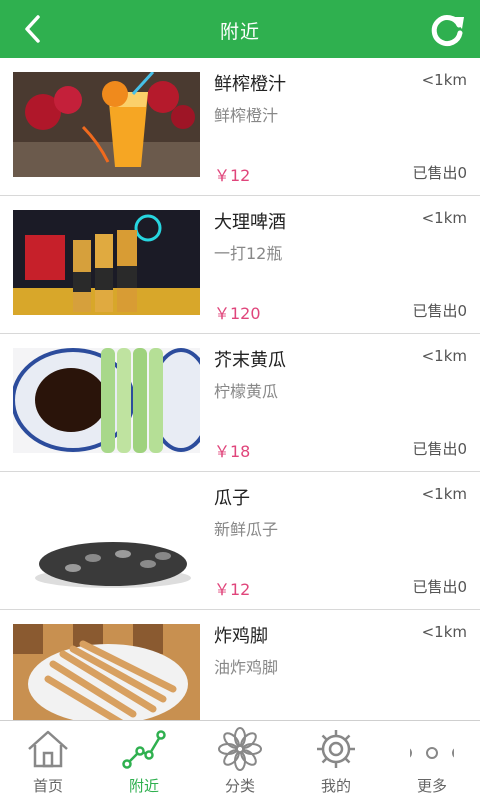  I want to click on tab-label: 我的, so click(335, 786).